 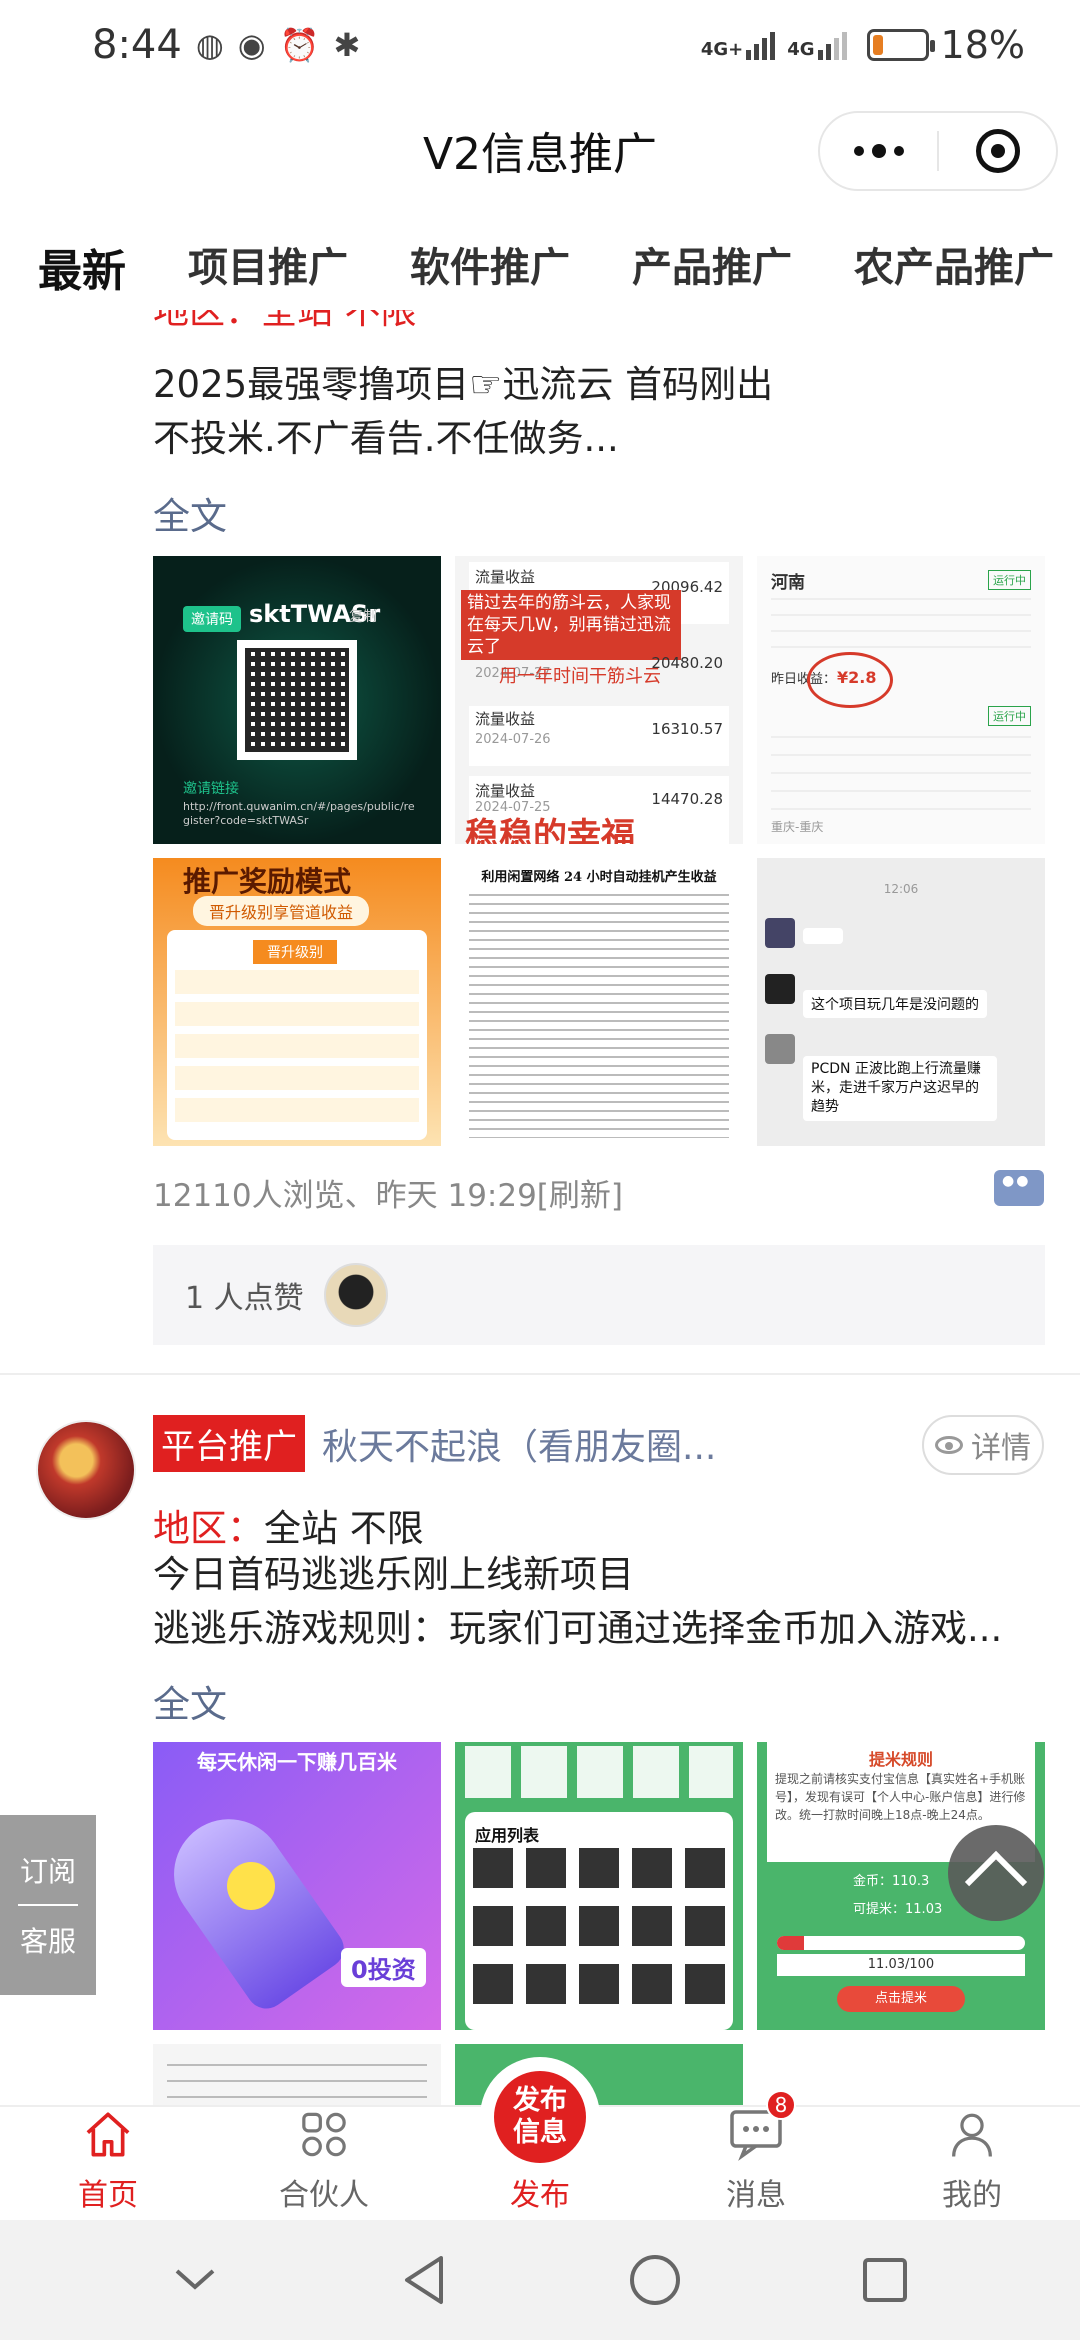 I want to click on liker-avatar, so click(x=355, y=1295).